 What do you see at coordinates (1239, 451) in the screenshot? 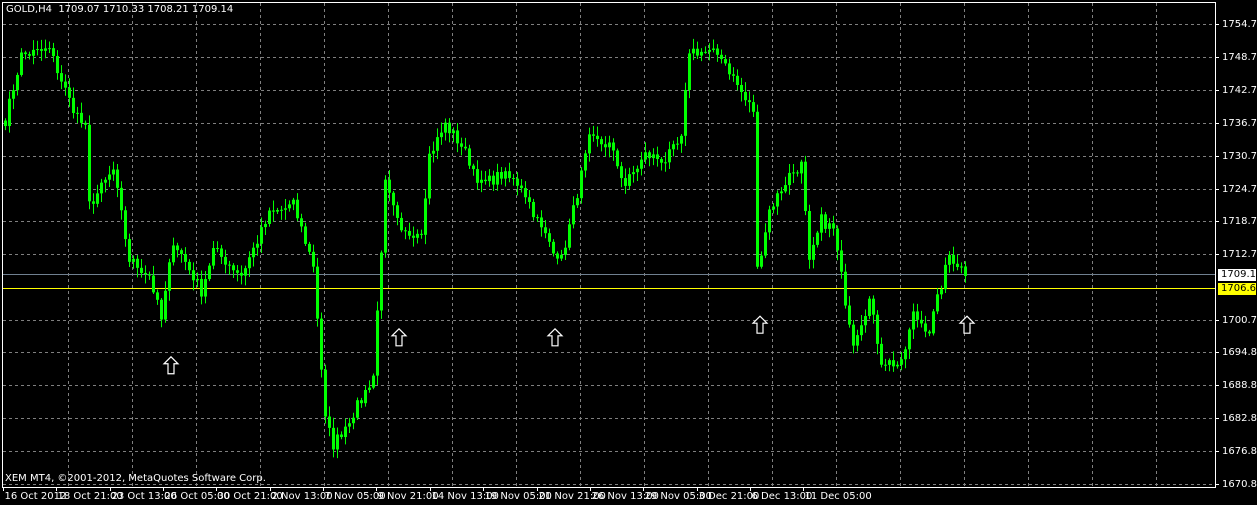
I see `y-tick-label: 1676.85` at bounding box center [1239, 451].